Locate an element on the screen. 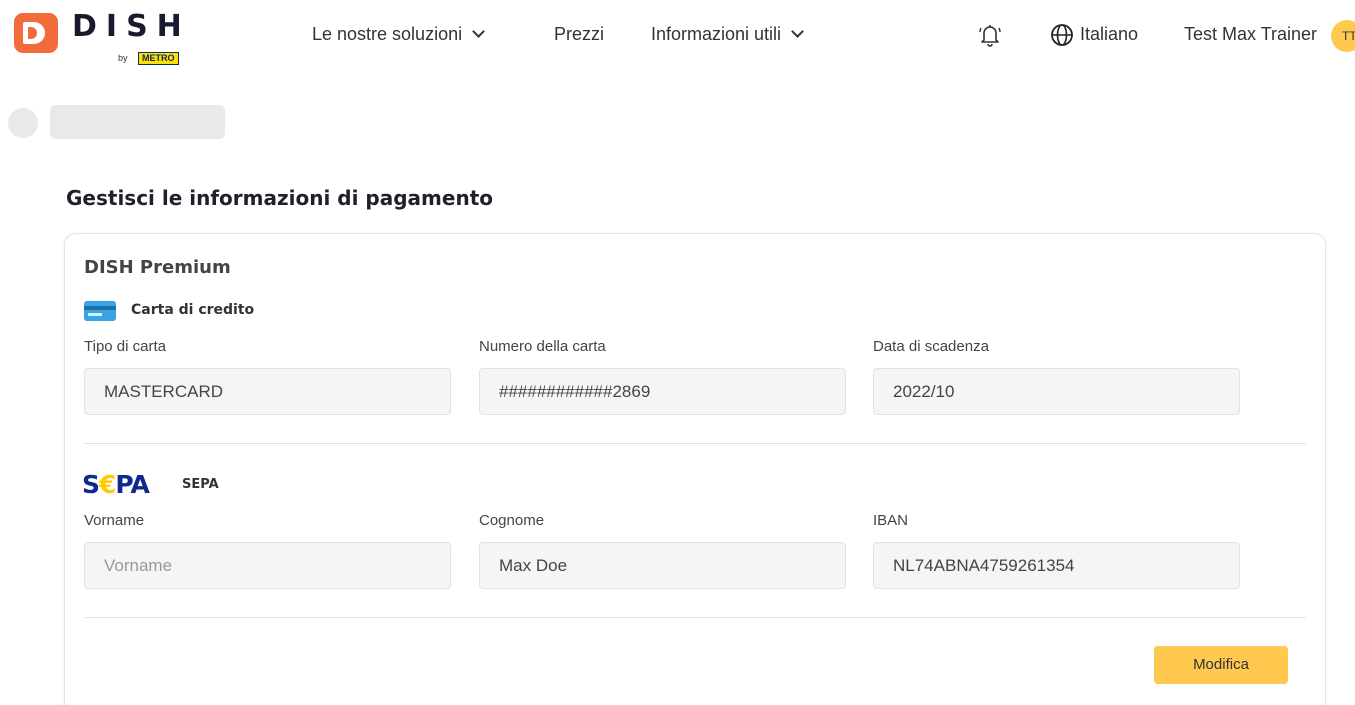 This screenshot has width=1355, height=705. card-type-field: MASTERCARD is located at coordinates (267, 391).